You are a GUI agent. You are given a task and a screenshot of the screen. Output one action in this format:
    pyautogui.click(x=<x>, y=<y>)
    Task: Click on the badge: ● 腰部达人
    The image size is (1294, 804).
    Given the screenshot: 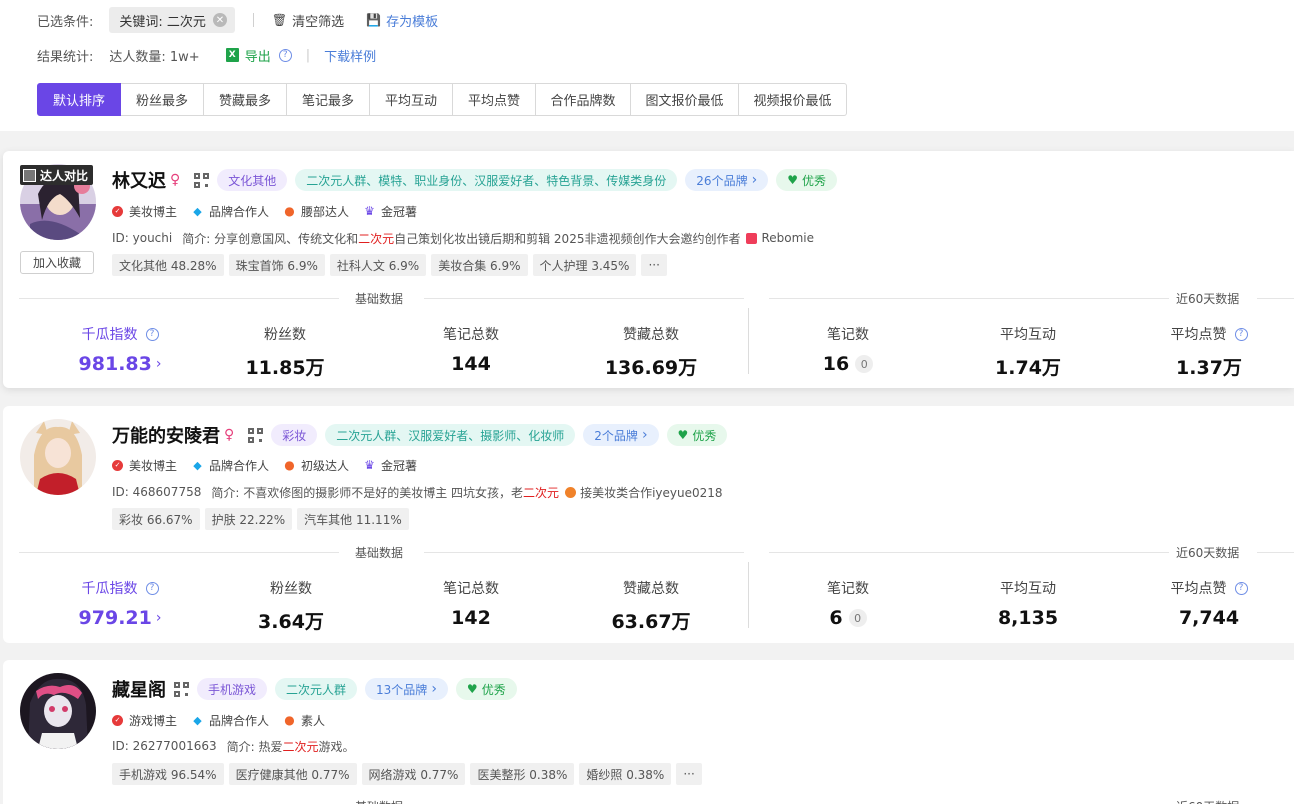 What is the action you would take?
    pyautogui.click(x=316, y=211)
    